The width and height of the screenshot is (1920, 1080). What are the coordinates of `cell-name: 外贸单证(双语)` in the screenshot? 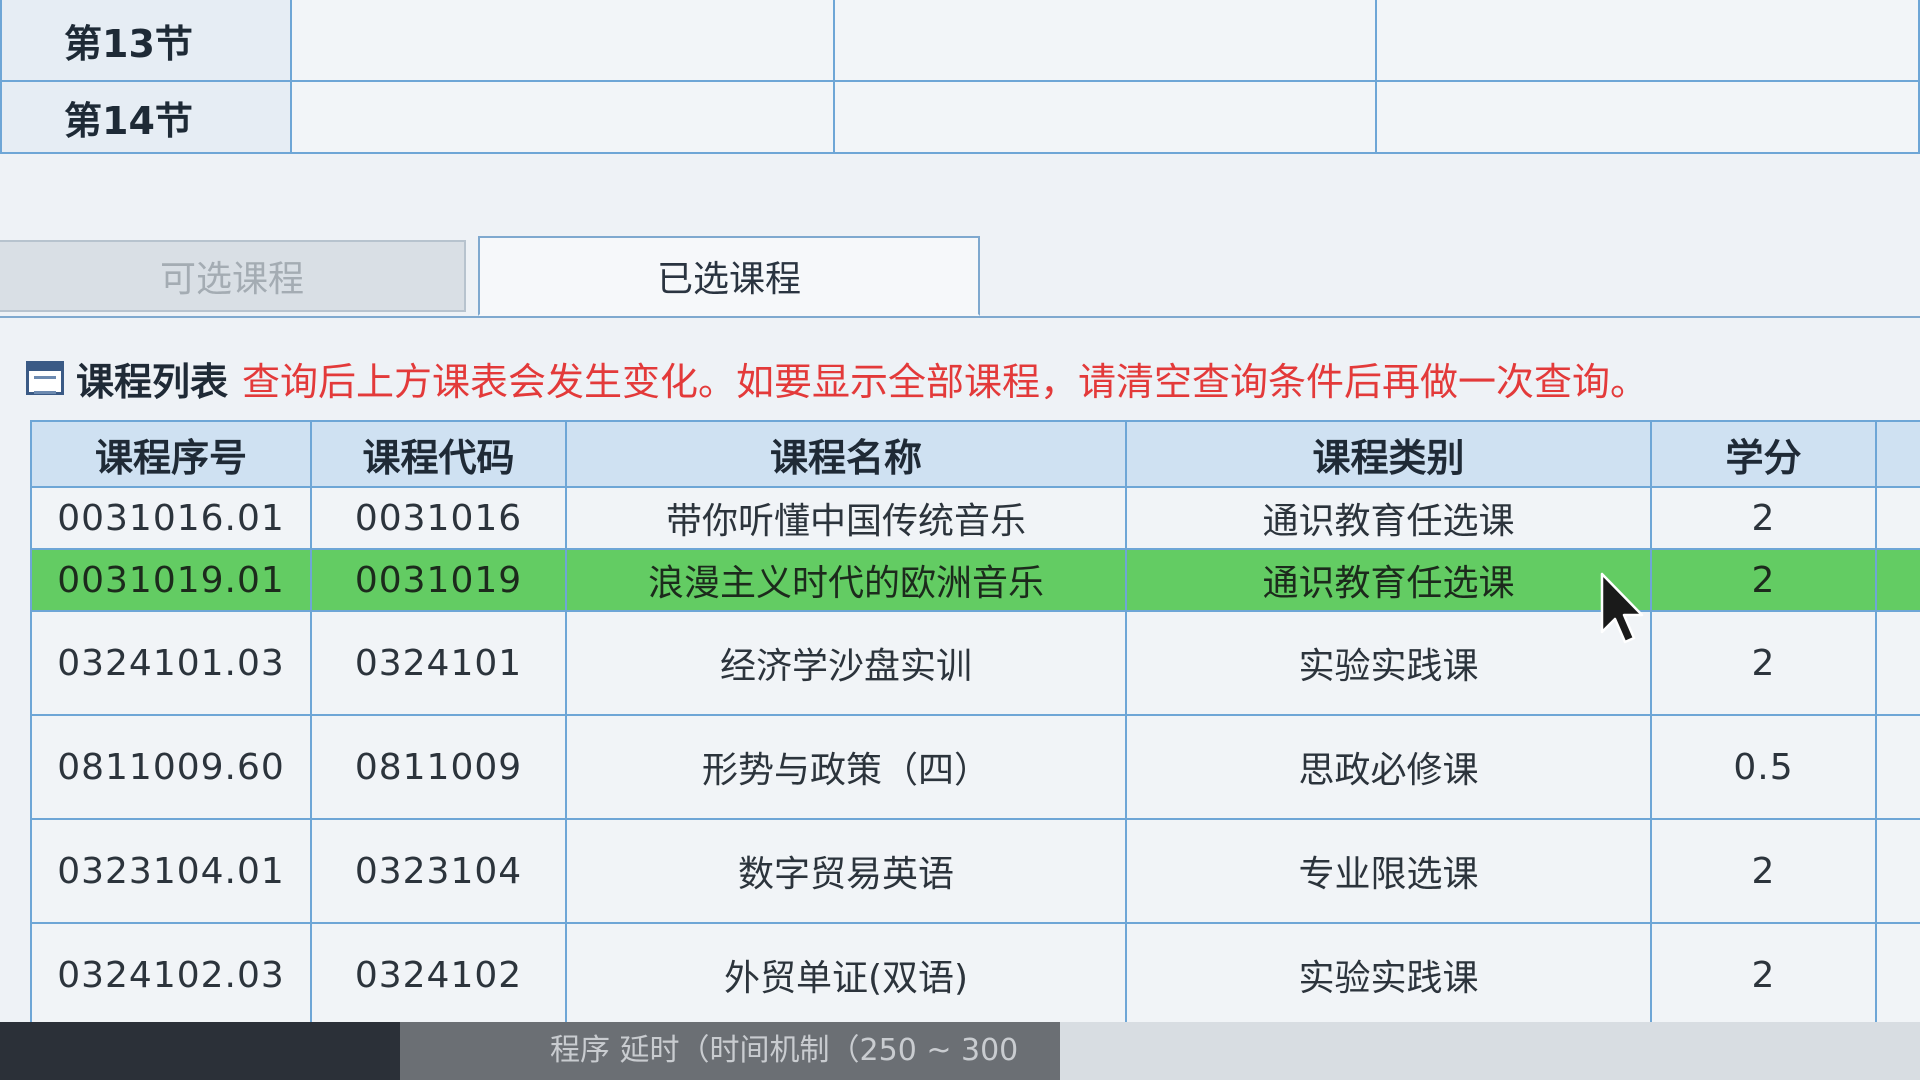 It's located at (846, 975).